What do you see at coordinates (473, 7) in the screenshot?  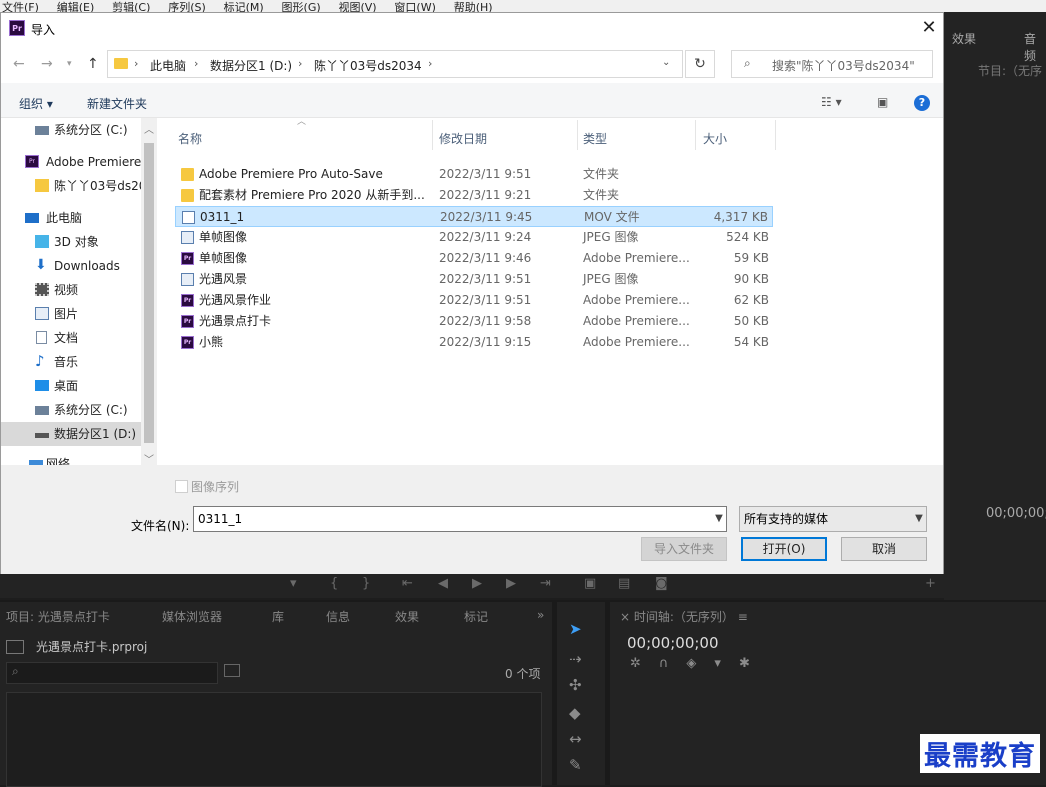 I see `menu-help: 帮助(H)` at bounding box center [473, 7].